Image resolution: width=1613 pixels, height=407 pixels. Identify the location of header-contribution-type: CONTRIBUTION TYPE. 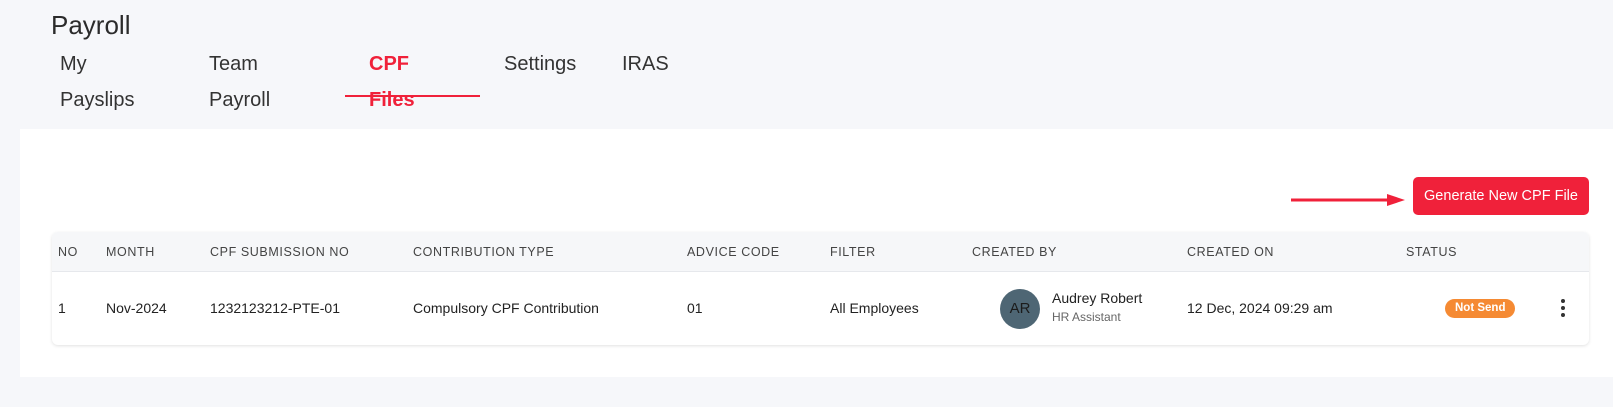
(484, 252).